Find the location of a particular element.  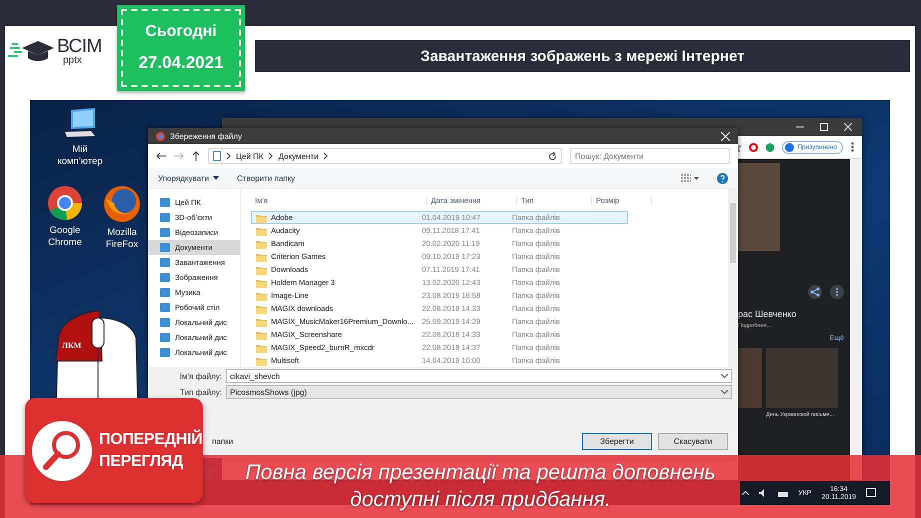

save-button: Зберегти is located at coordinates (617, 441).